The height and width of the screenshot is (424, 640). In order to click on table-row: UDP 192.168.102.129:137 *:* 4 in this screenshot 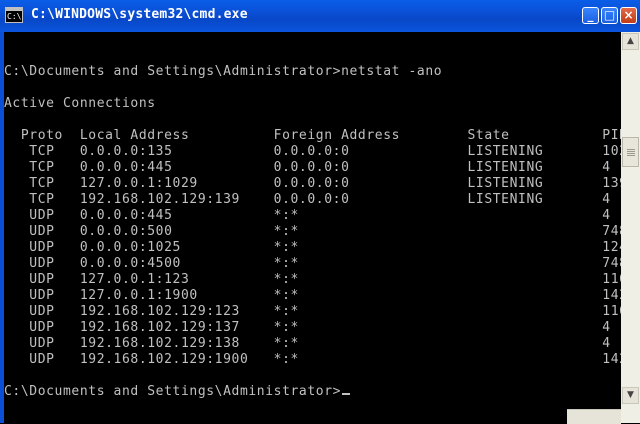, I will do `click(307, 327)`.